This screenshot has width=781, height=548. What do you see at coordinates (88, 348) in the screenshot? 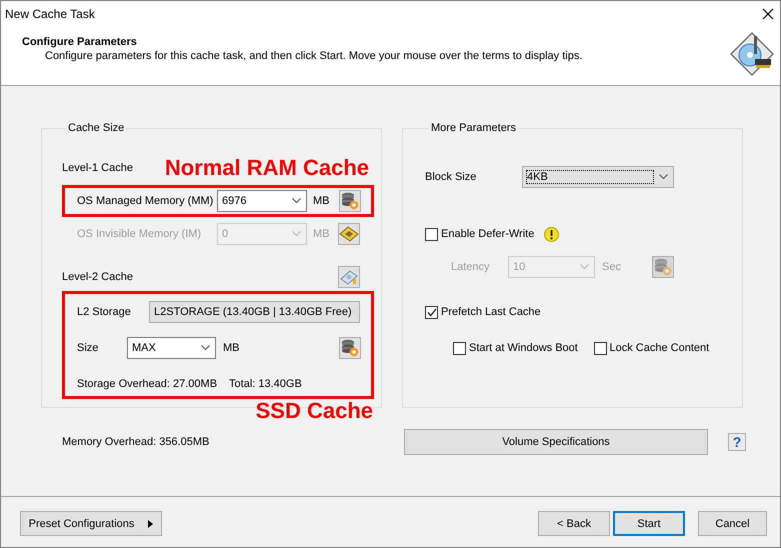
I see `field-label: Size` at bounding box center [88, 348].